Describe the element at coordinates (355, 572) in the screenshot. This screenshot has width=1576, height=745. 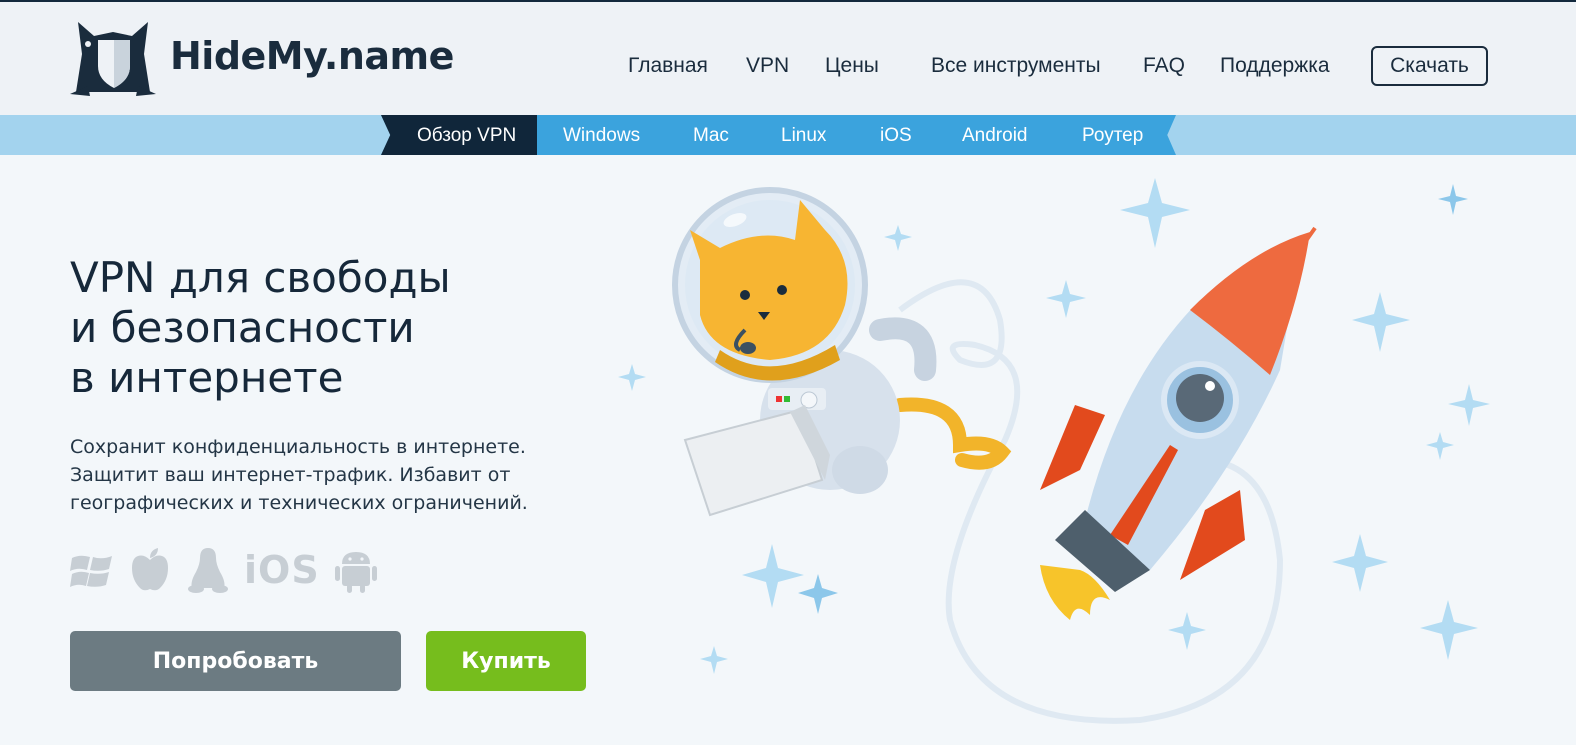
I see `android-icon` at that location.